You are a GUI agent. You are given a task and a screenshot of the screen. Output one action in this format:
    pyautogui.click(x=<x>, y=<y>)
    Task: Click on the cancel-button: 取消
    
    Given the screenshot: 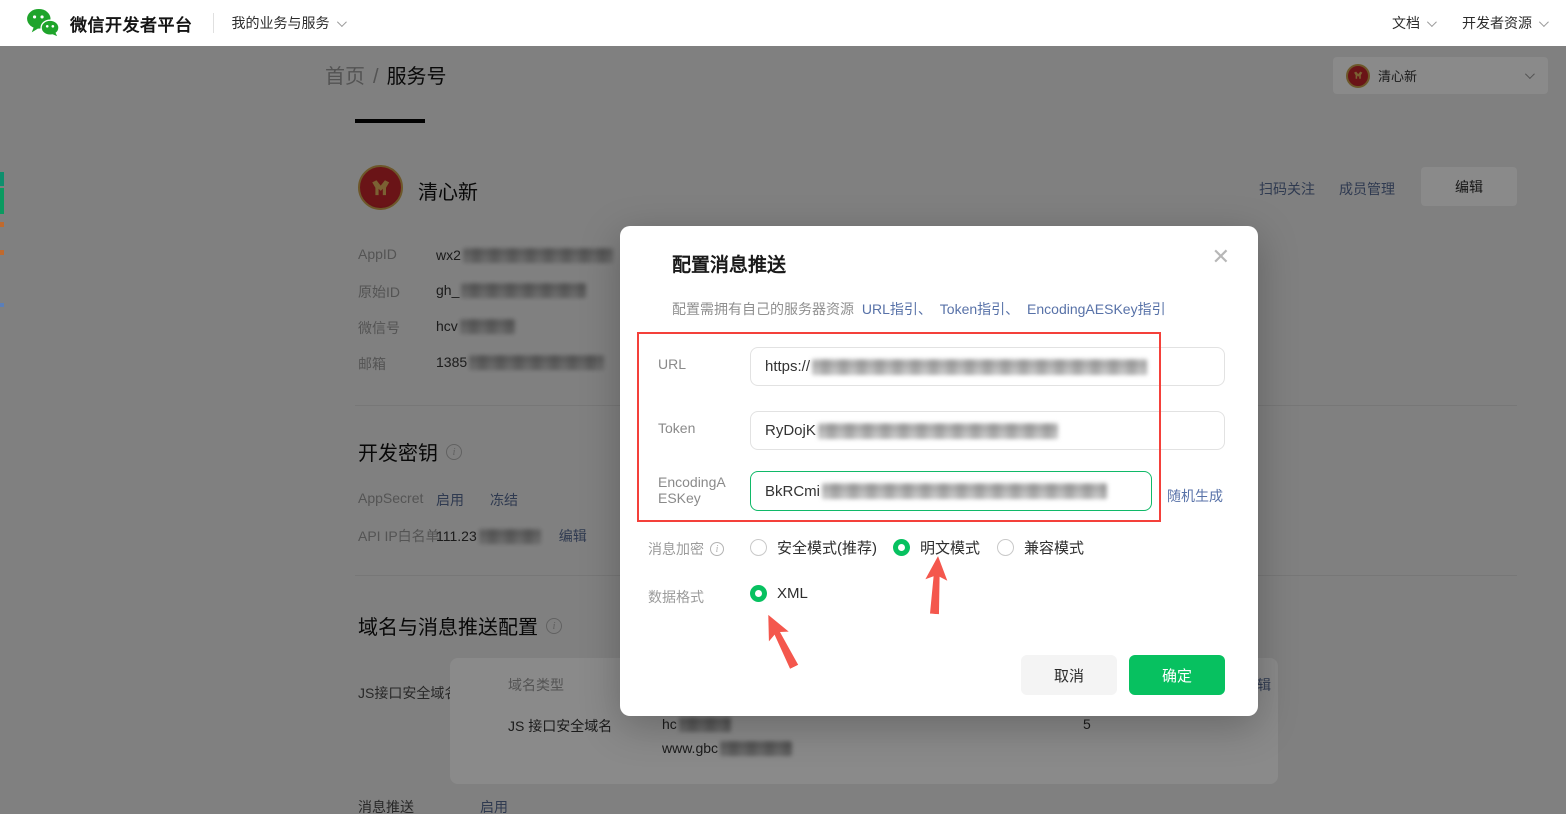 What is the action you would take?
    pyautogui.click(x=1069, y=675)
    